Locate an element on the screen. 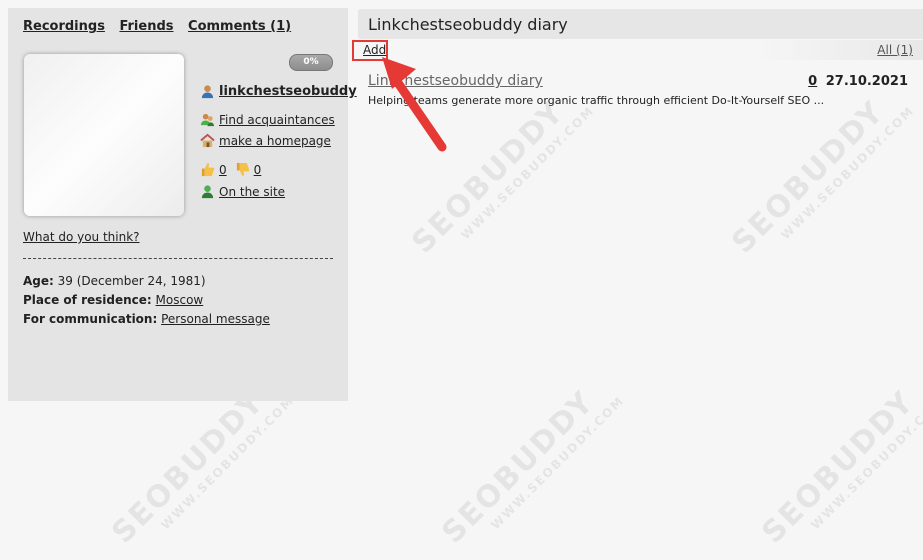  thumbs-up-icon is located at coordinates (207, 169).